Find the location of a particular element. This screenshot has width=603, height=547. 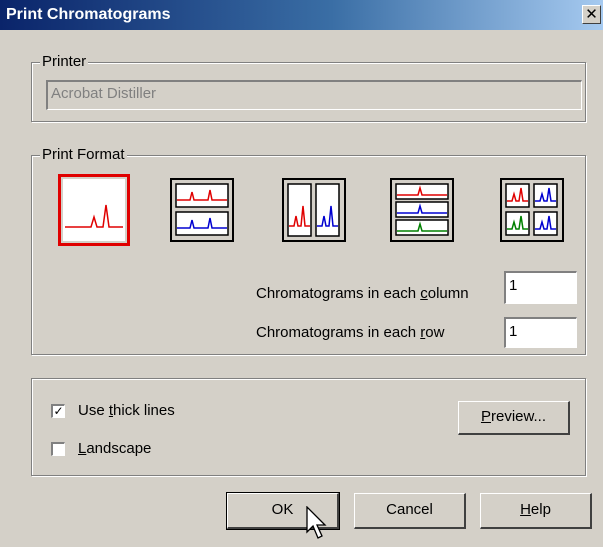

column-count-label: Chromatograms in each column is located at coordinates (362, 293).